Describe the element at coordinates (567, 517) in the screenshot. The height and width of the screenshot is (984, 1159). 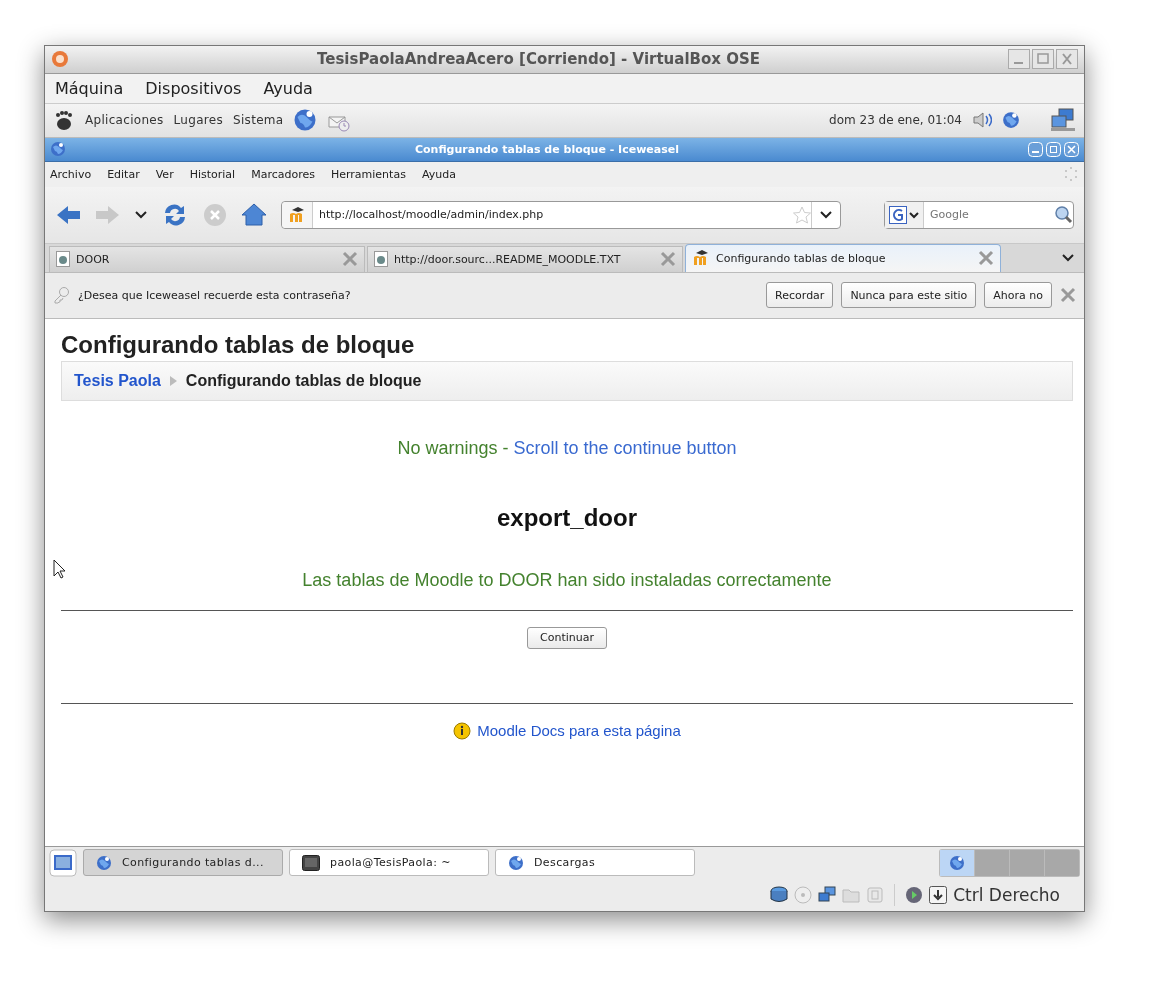
I see `plugin-heading: export_door` at that location.